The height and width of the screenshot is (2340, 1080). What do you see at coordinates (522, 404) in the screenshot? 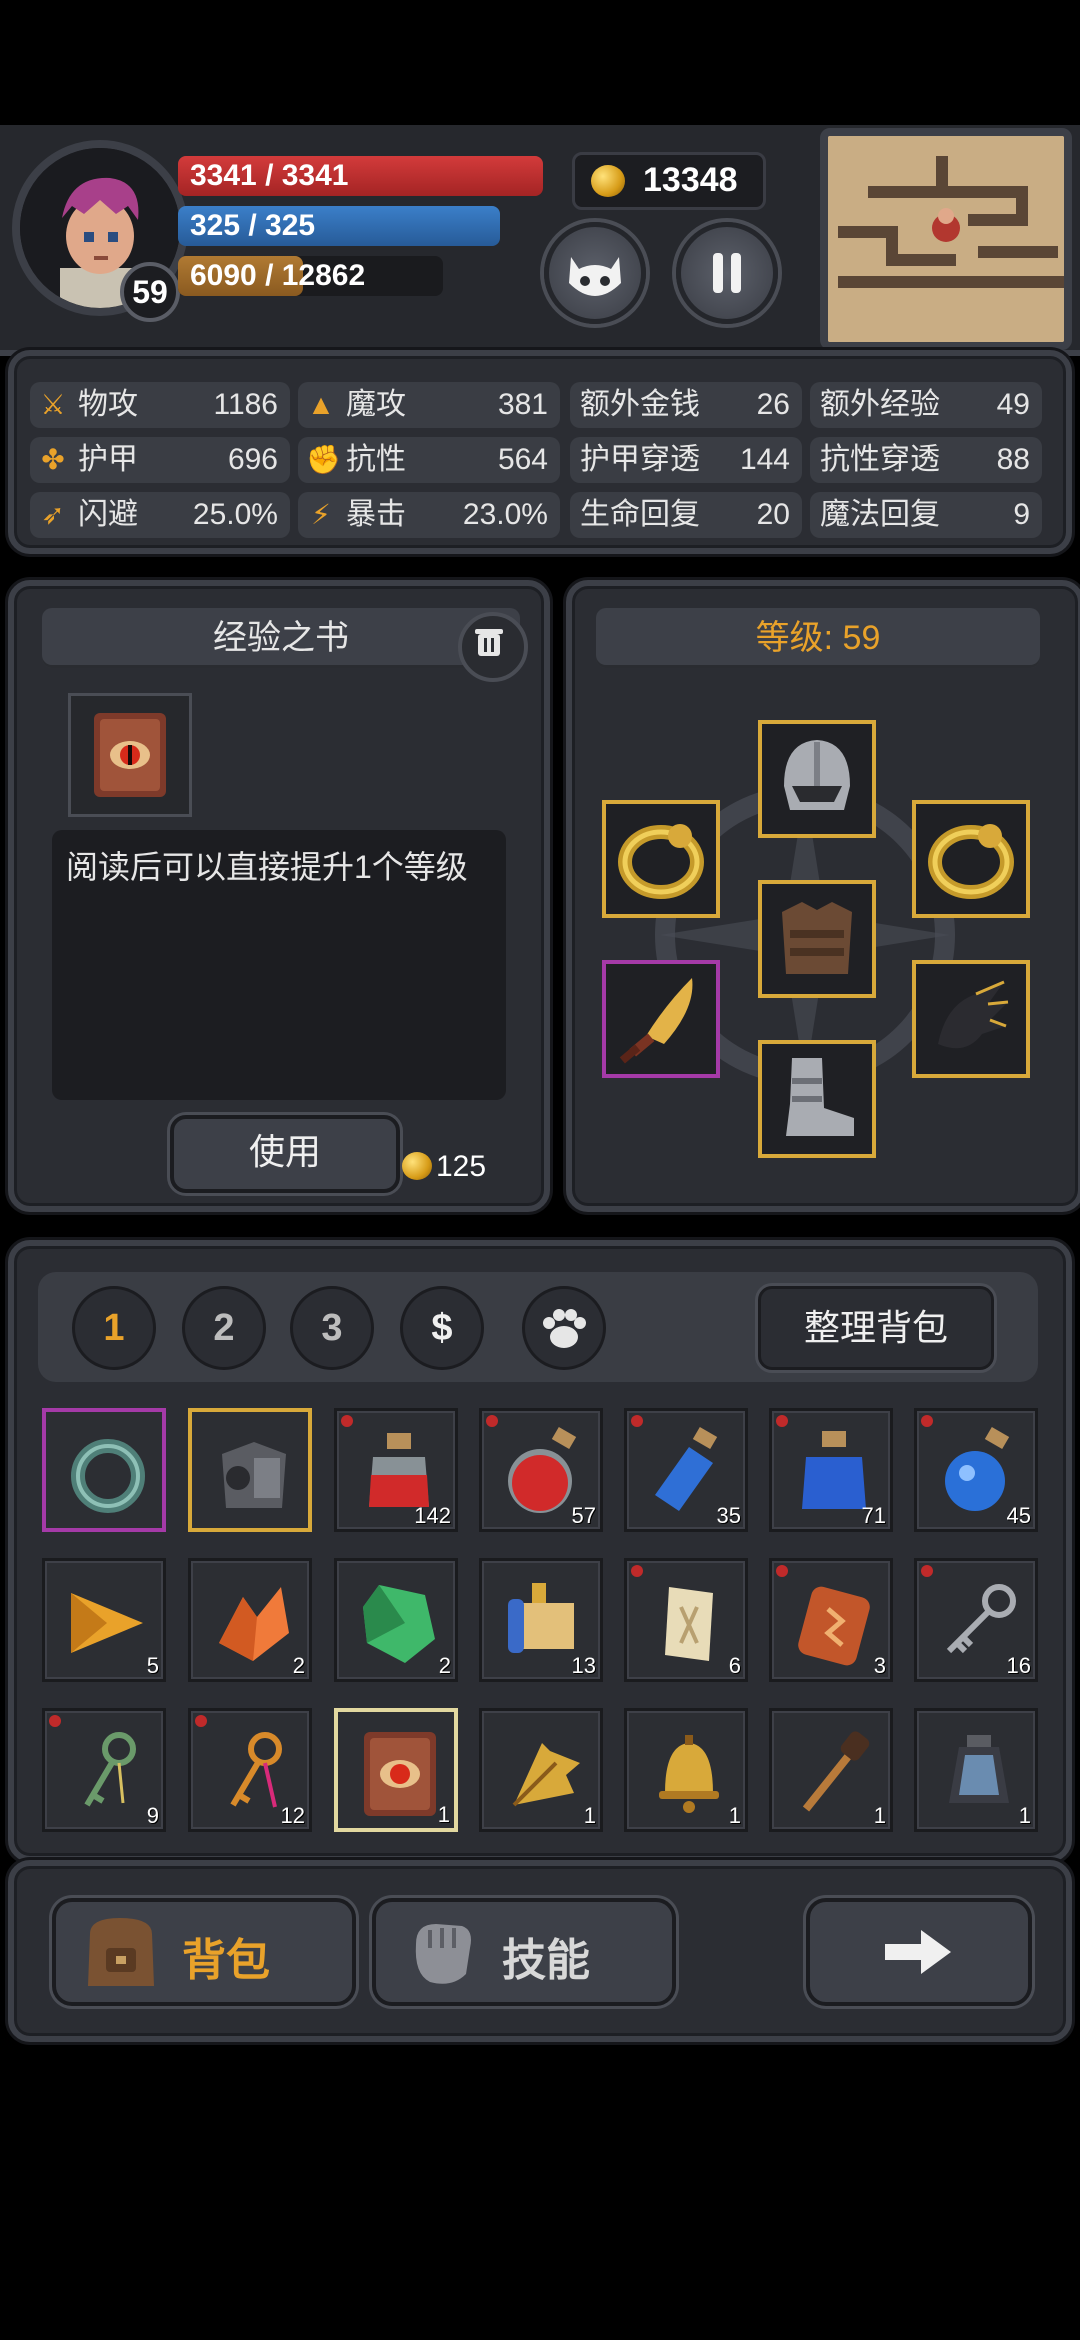
I see `stat-value: 381` at bounding box center [522, 404].